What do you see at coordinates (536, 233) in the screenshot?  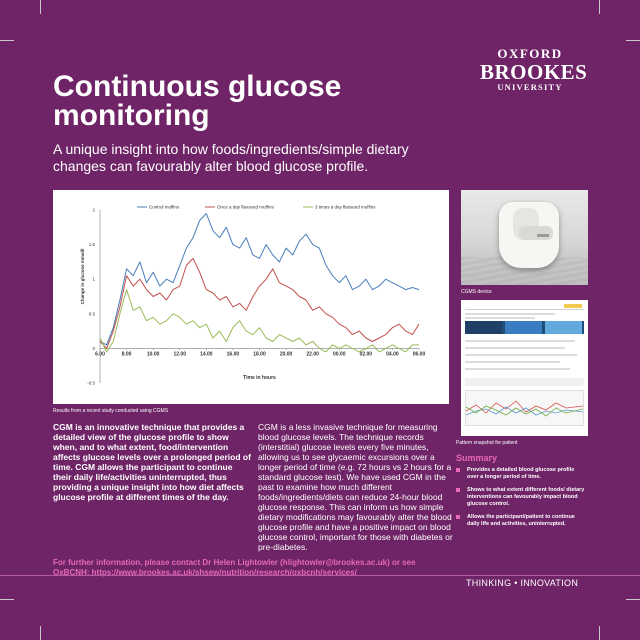 I see `device-dial-base` at bounding box center [536, 233].